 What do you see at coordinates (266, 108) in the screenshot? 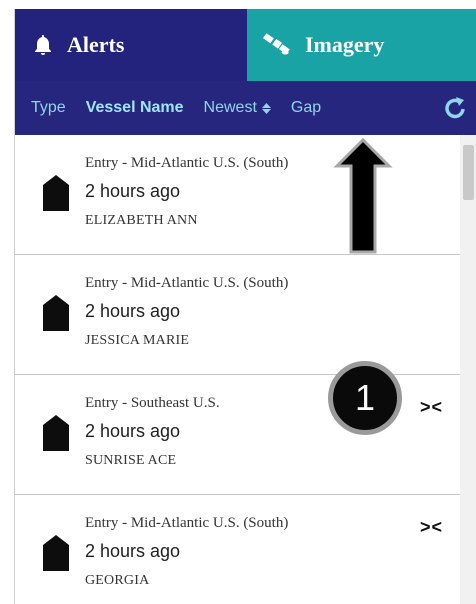
I see `sort-arrows-icon` at bounding box center [266, 108].